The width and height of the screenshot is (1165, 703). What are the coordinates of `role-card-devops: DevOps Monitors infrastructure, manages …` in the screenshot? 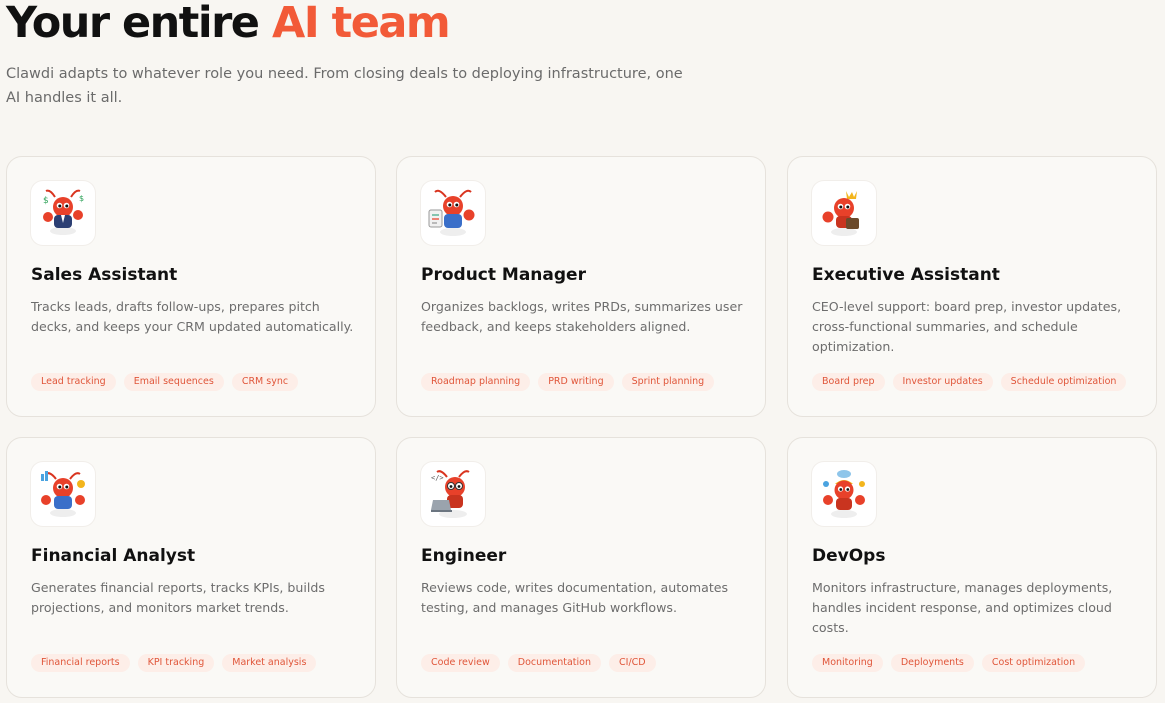 It's located at (972, 567).